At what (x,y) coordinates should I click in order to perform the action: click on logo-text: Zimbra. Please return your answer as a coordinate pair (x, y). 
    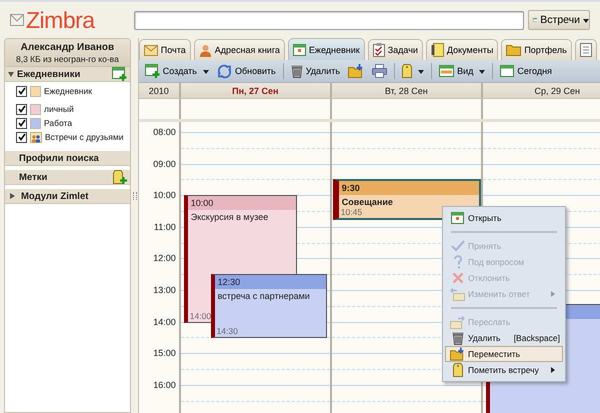
    Looking at the image, I should click on (60, 20).